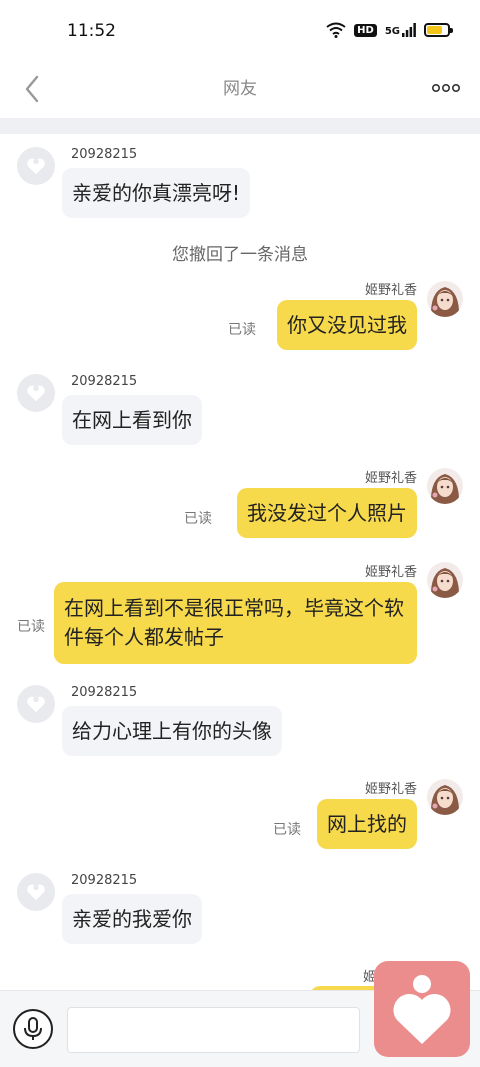  I want to click on status-icons: HD 5G, so click(389, 30).